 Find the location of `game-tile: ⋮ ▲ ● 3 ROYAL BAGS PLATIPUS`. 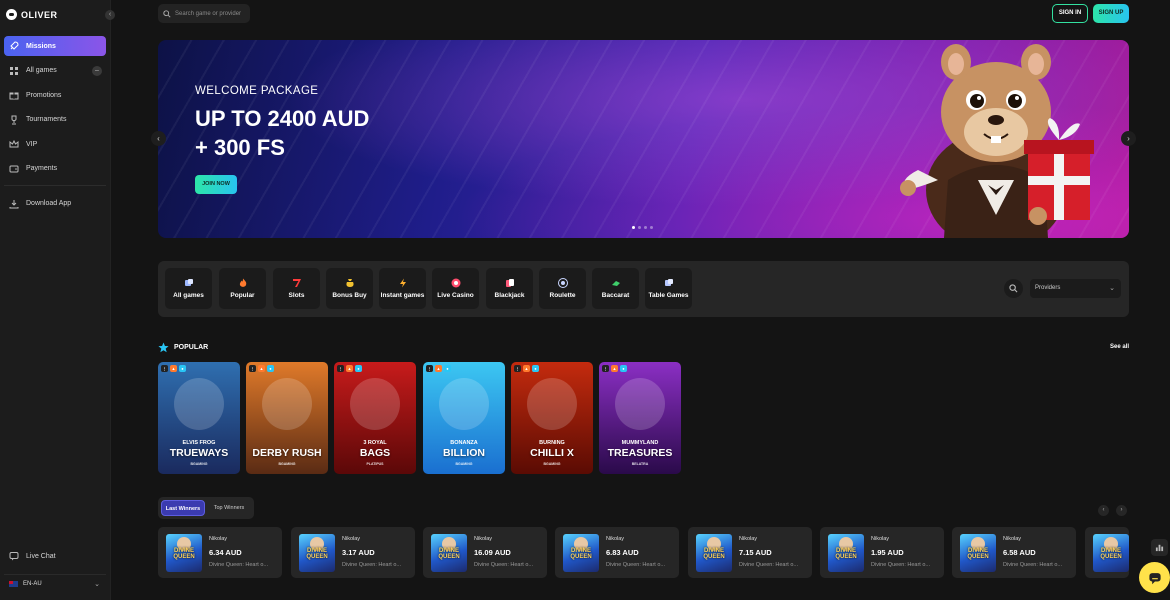

game-tile: ⋮ ▲ ● 3 ROYAL BAGS PLATIPUS is located at coordinates (375, 418).